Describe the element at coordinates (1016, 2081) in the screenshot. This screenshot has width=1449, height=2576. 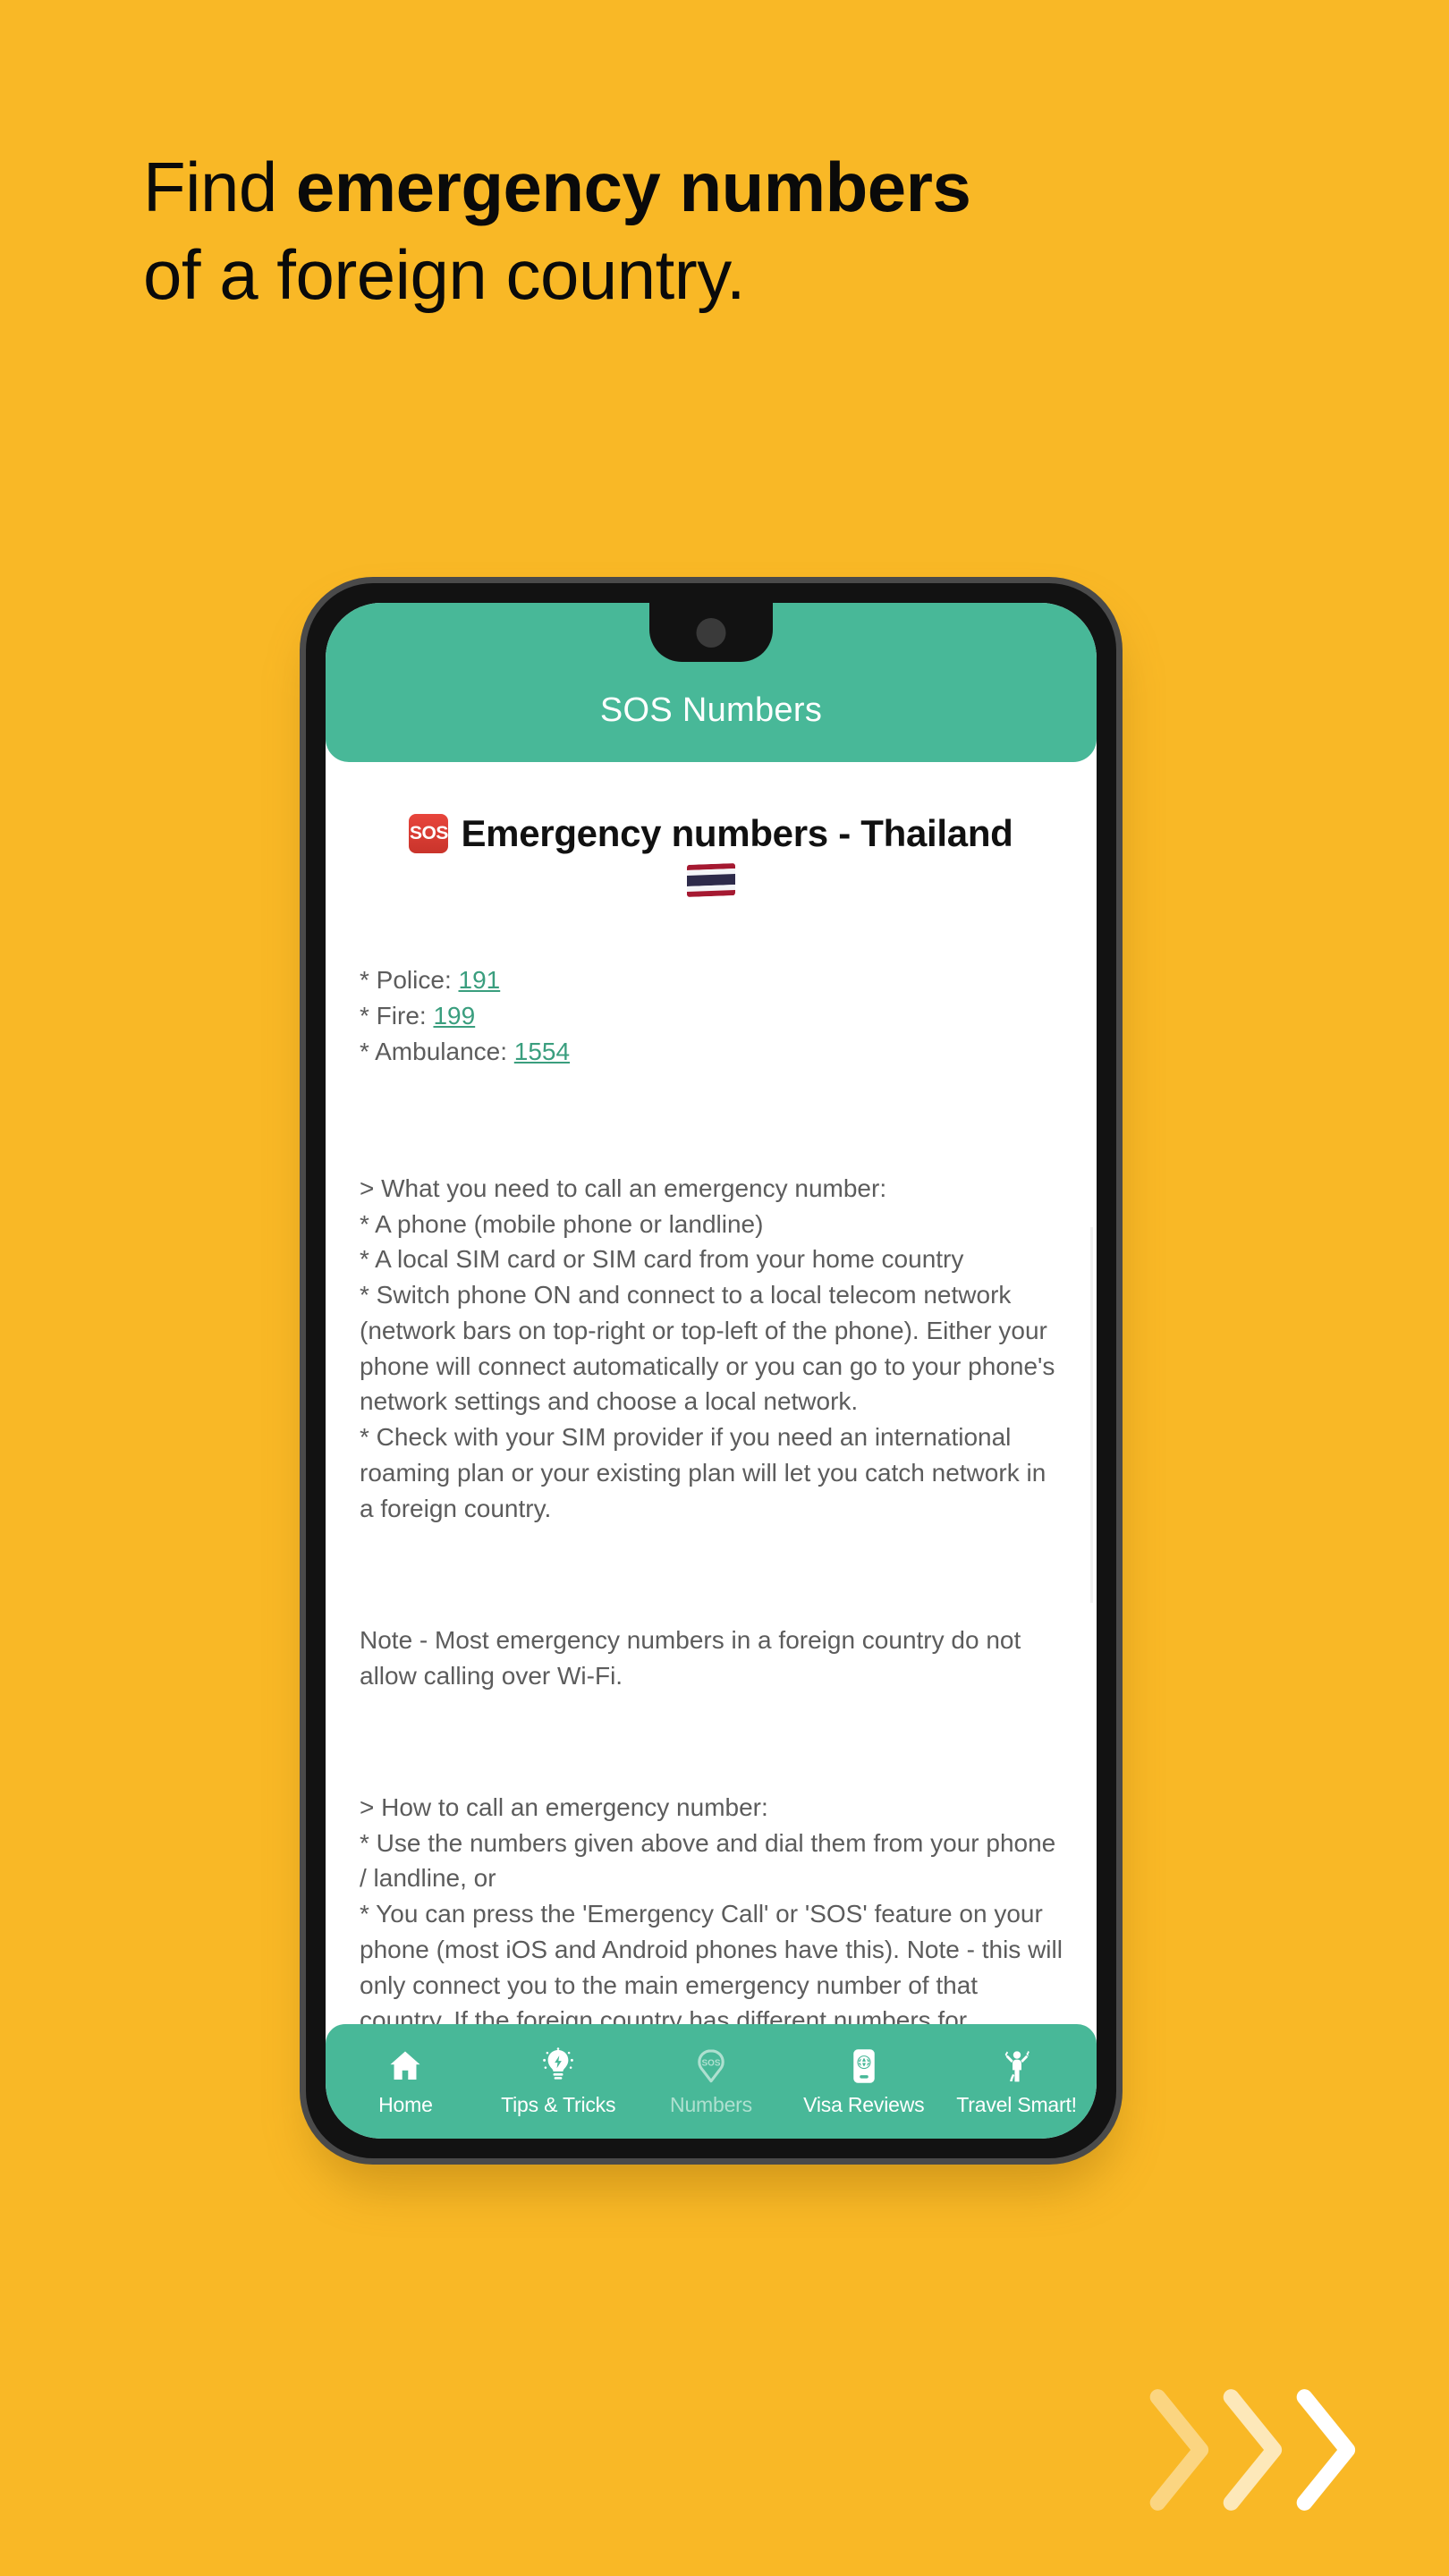
I see `nav-item-travel-smart: Travel Smart!` at that location.